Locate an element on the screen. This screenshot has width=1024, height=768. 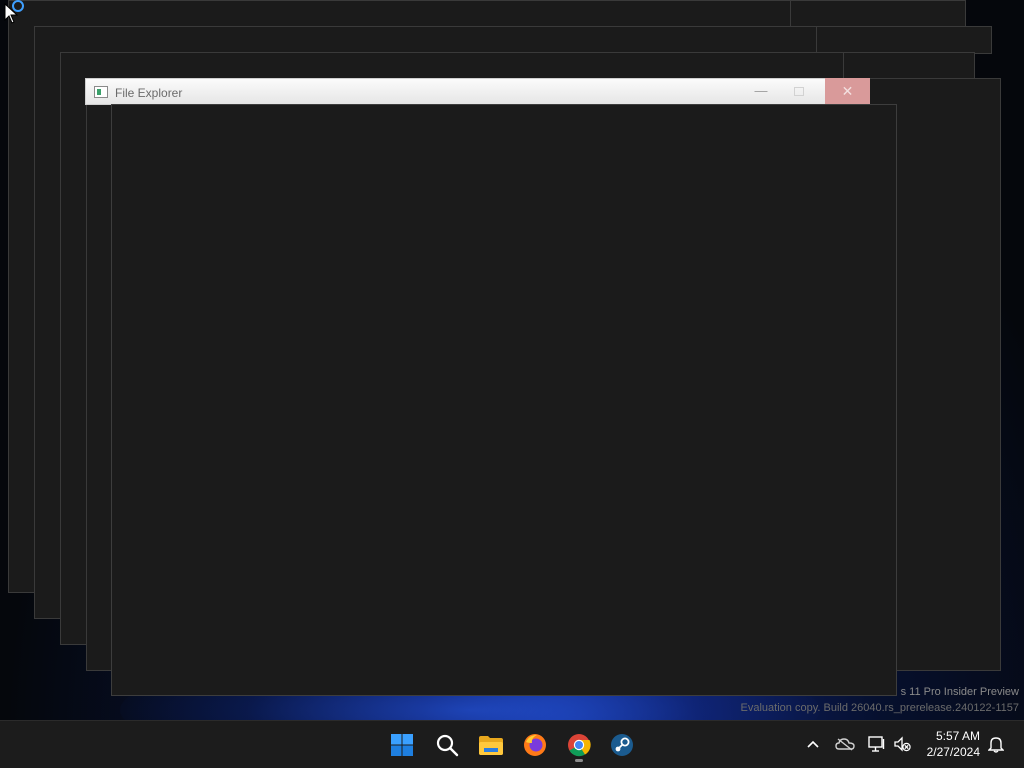
volume-tray-button is located at coordinates (902, 744).